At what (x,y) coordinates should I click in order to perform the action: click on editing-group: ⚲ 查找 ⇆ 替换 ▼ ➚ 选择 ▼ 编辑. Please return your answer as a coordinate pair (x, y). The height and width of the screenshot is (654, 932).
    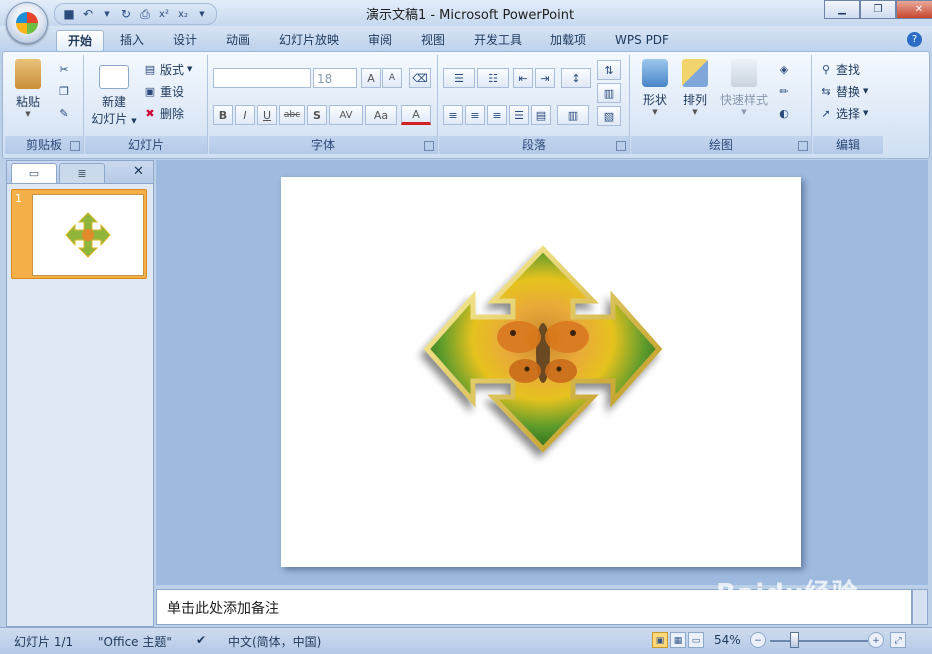
    Looking at the image, I should click on (848, 104).